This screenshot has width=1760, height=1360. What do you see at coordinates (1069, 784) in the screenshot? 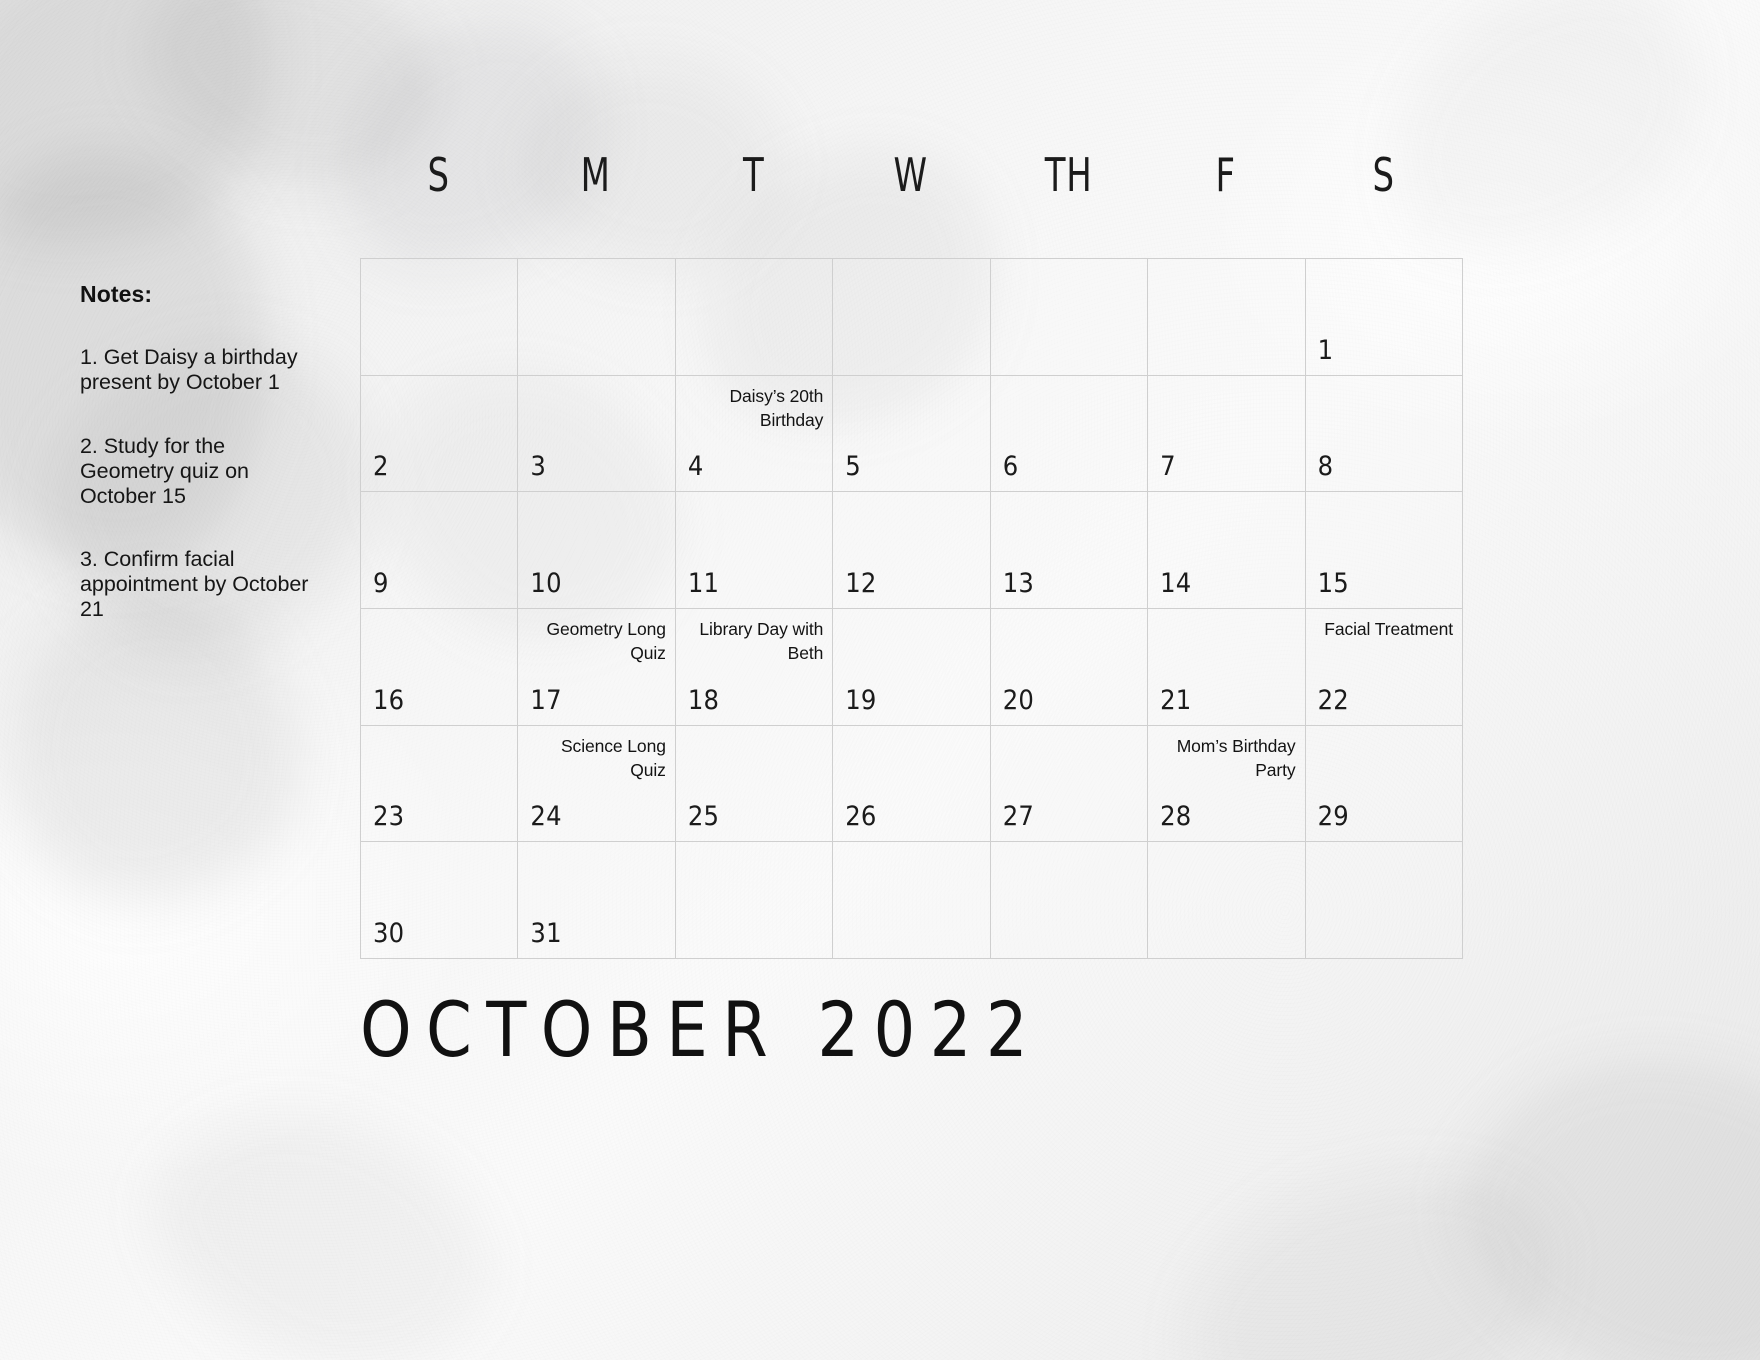
I see `calendar-day-cell: 27` at bounding box center [1069, 784].